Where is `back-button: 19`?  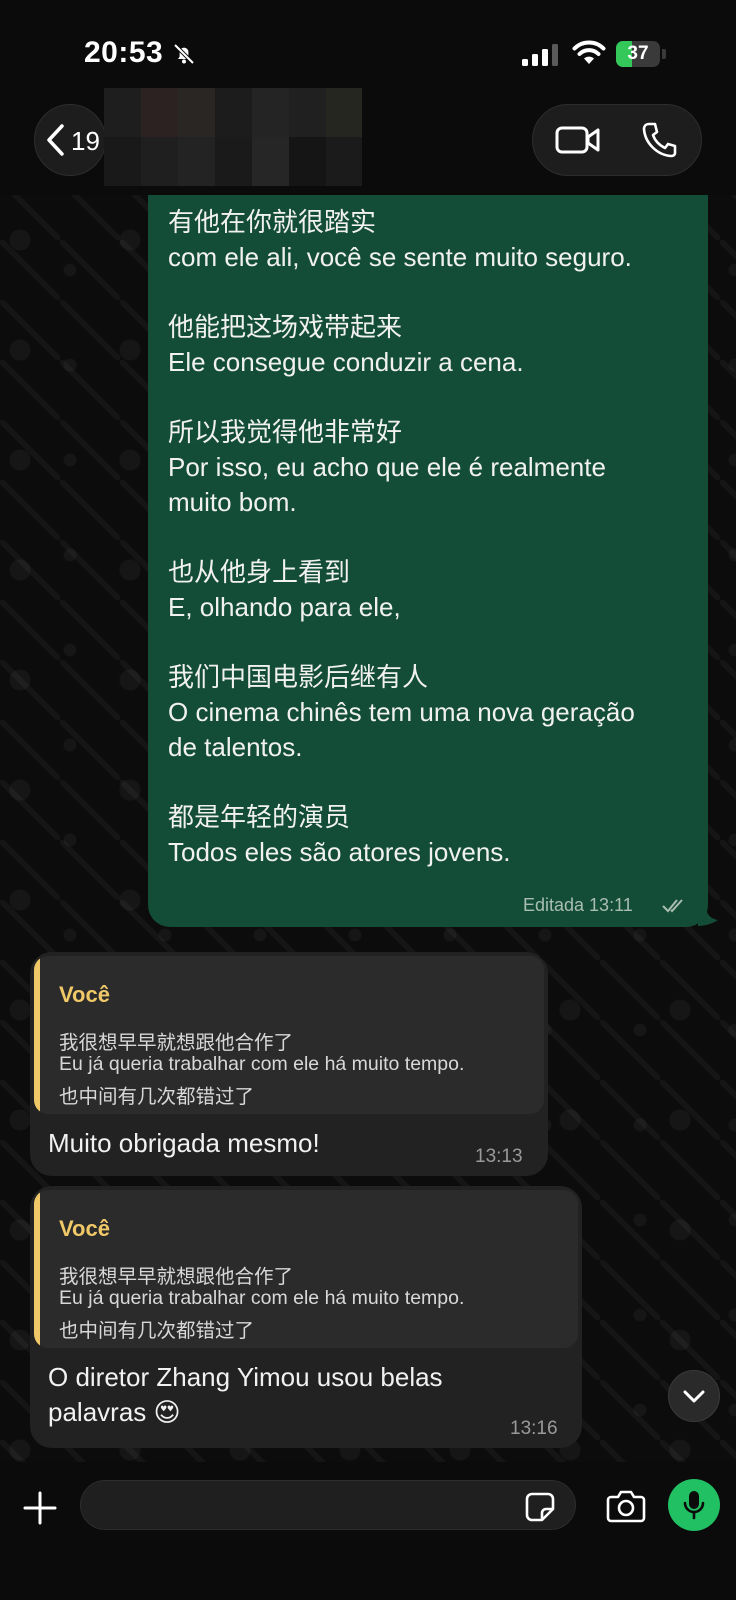 back-button: 19 is located at coordinates (70, 140).